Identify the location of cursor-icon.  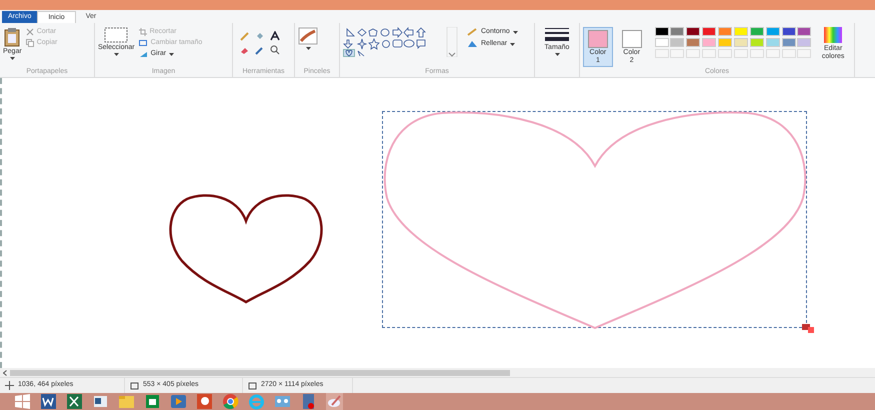
(808, 328).